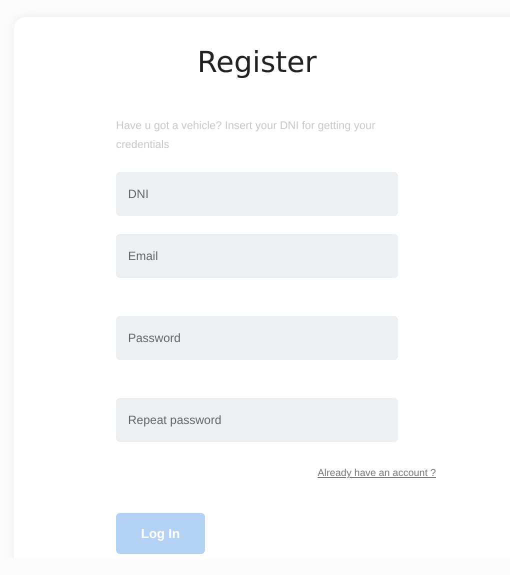 This screenshot has width=510, height=575. I want to click on page-title: Register, so click(257, 62).